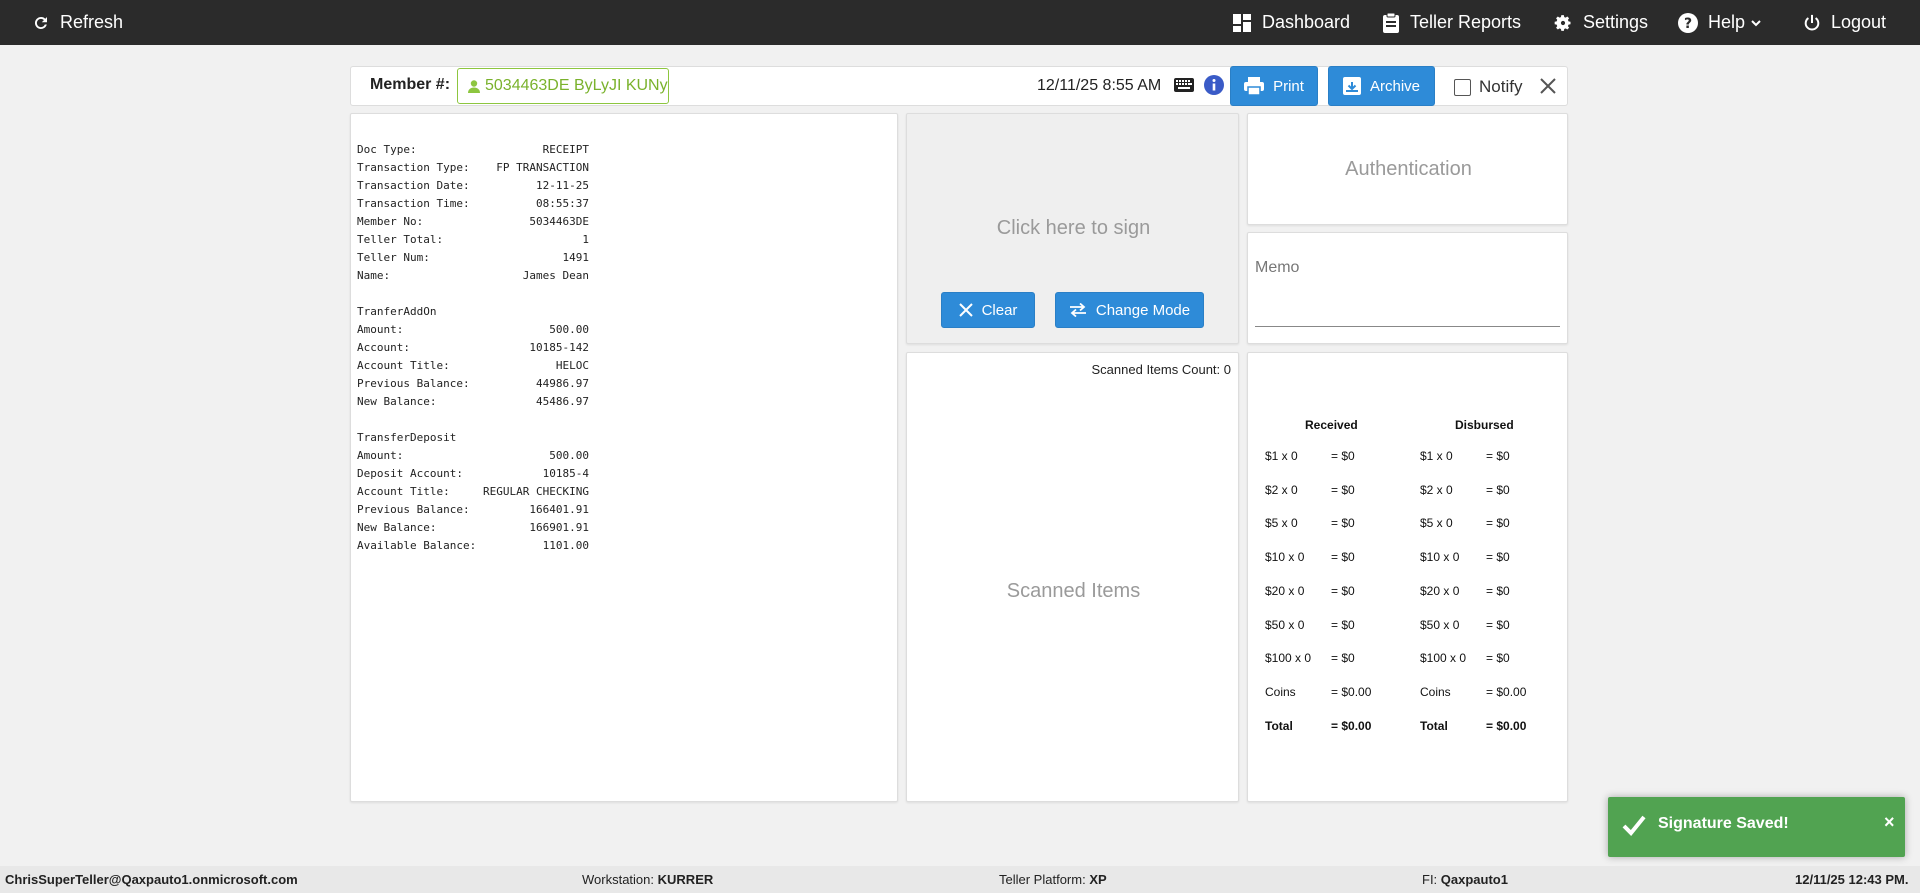 The image size is (1920, 893). What do you see at coordinates (1727, 22) in the screenshot?
I see `nav-help-label: Help` at bounding box center [1727, 22].